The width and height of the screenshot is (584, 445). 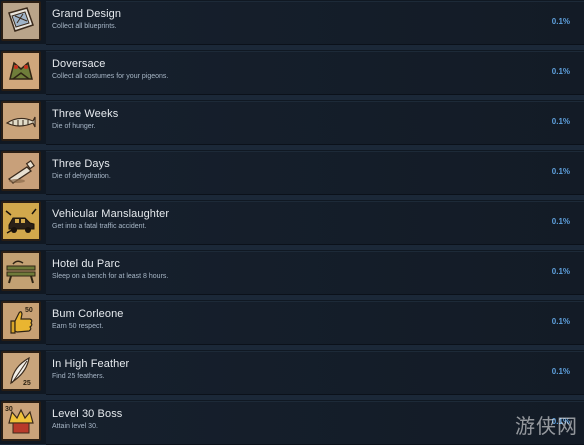 I want to click on bench-icon, so click(x=21, y=271).